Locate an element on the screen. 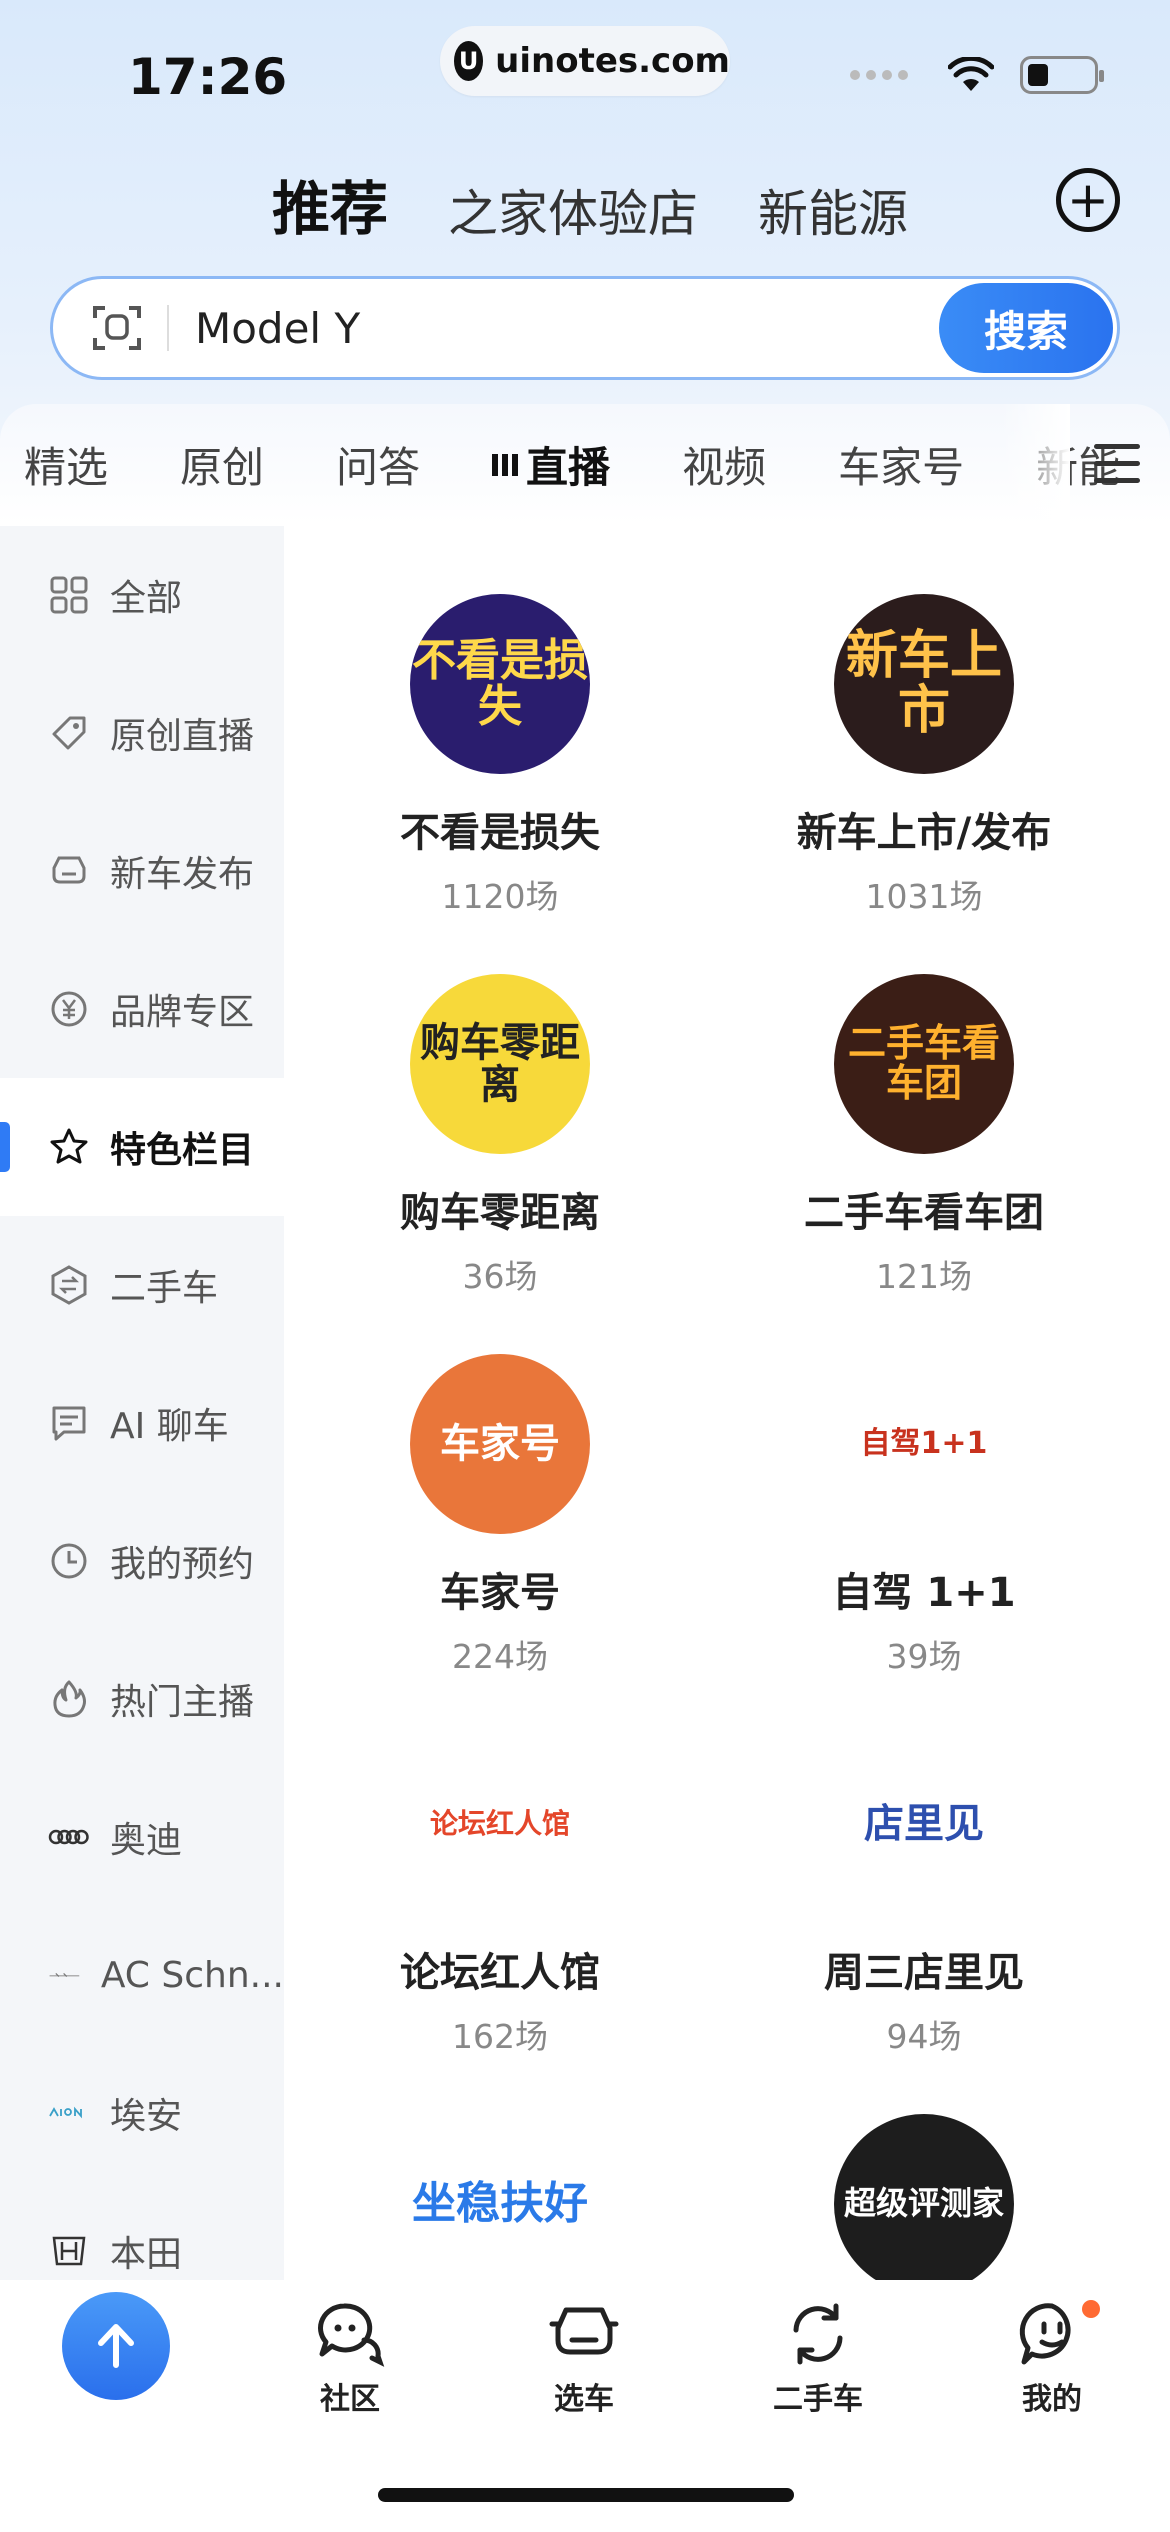 The height and width of the screenshot is (2532, 1170). grid-icon is located at coordinates (69, 595).